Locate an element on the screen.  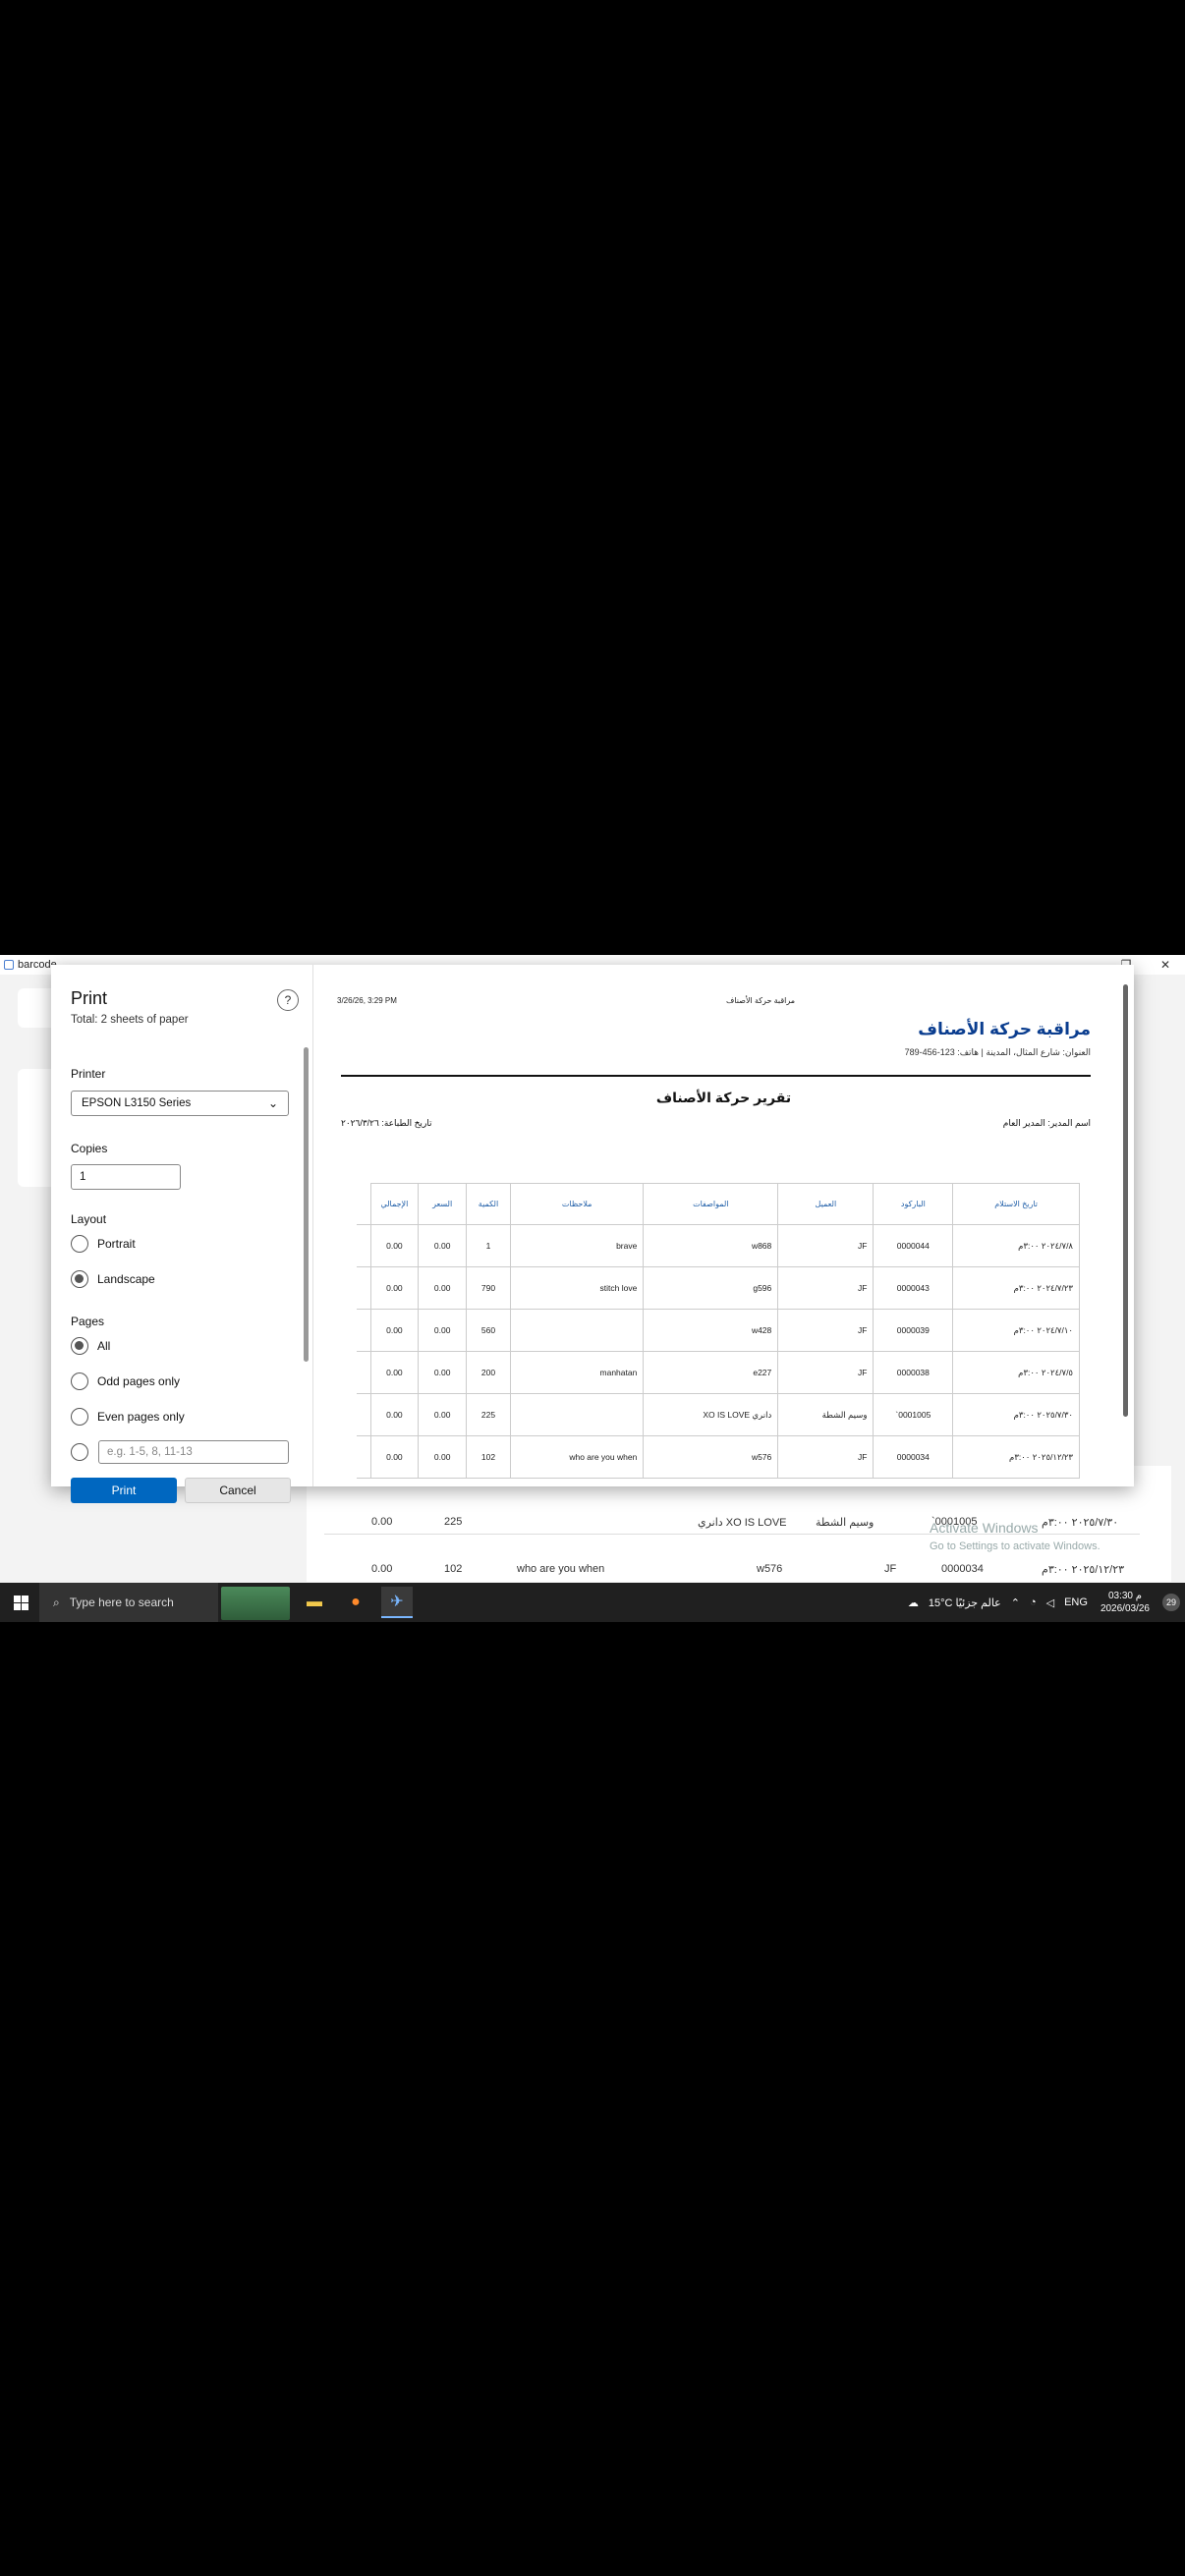
header-barcode: الباركود is located at coordinates (914, 1204).